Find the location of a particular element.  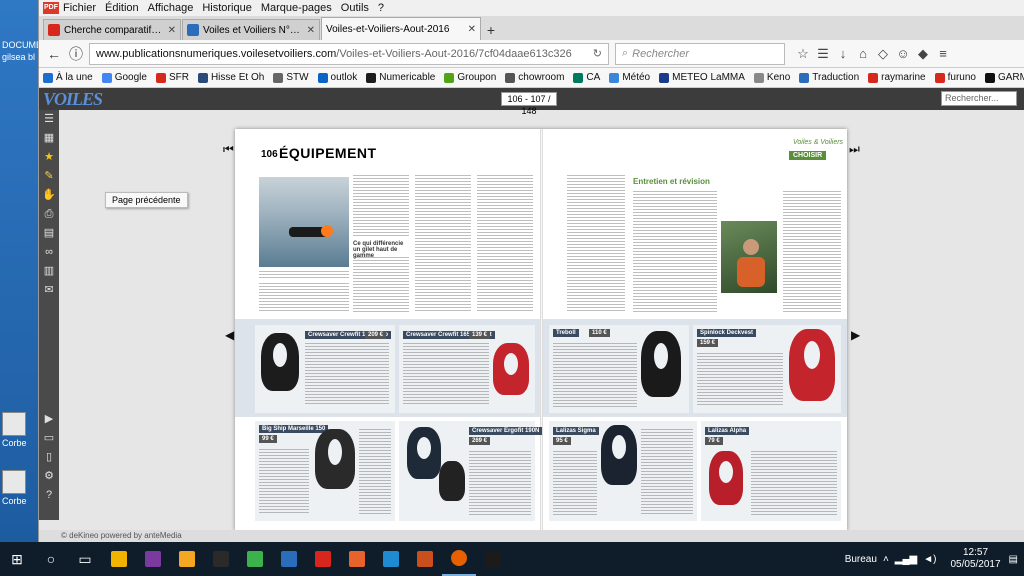

product-card: Big Ship Marseille 150 99 € is located at coordinates (325, 471).